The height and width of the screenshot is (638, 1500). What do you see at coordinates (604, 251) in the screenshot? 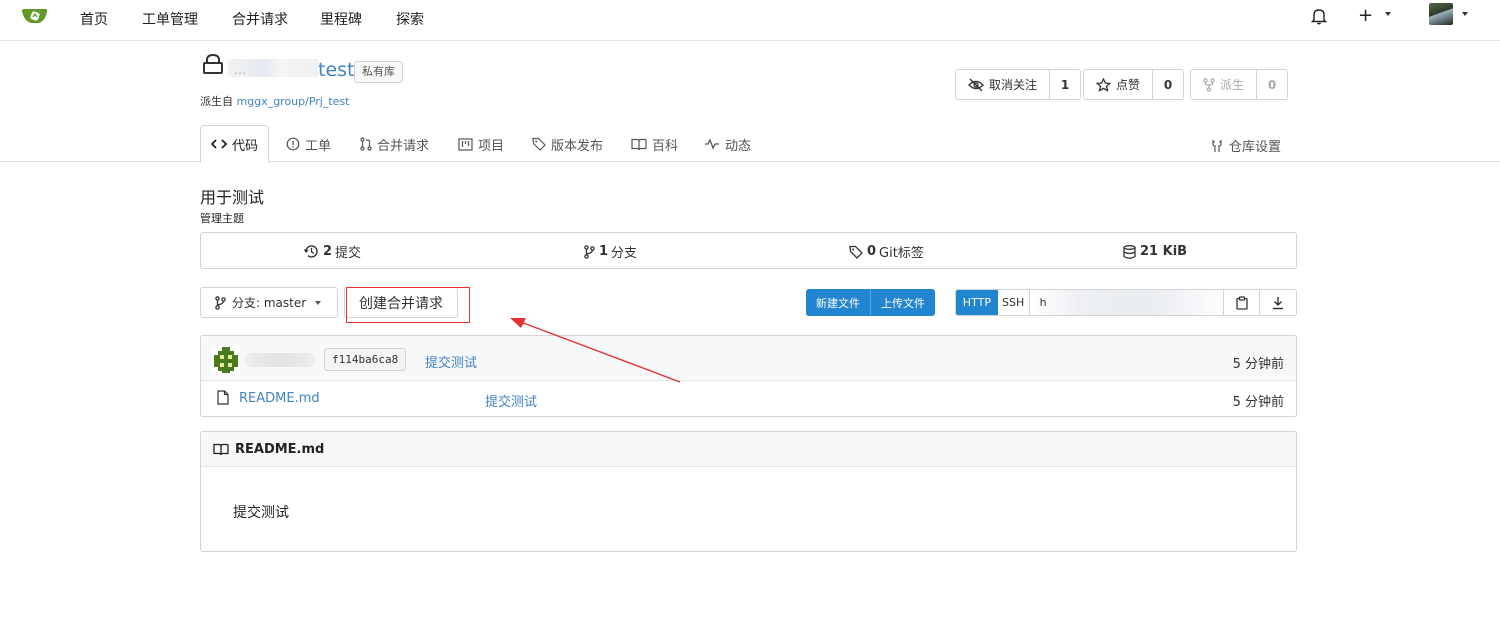
I see `branches-count: 1` at bounding box center [604, 251].